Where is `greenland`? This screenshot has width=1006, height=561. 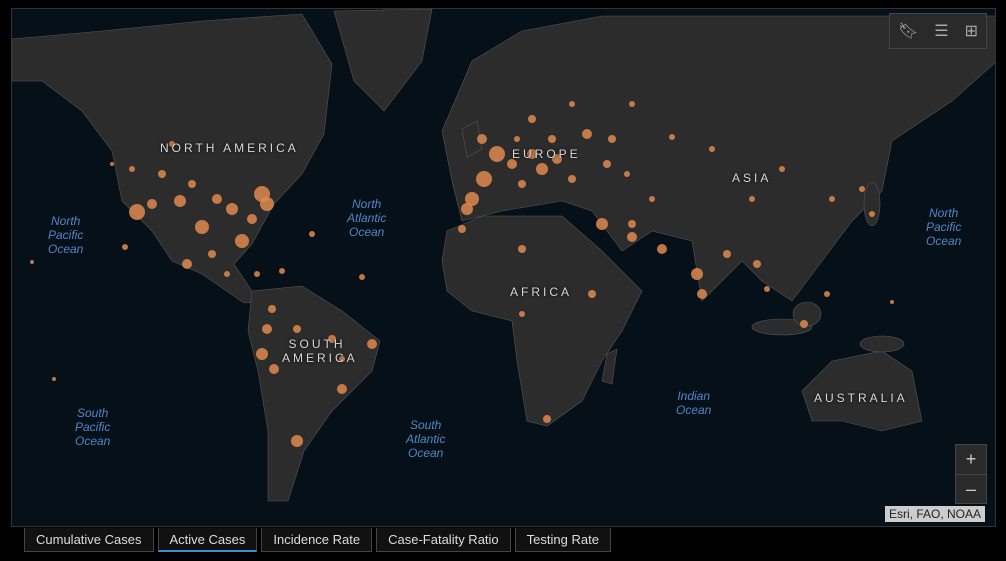
greenland is located at coordinates (383, 60).